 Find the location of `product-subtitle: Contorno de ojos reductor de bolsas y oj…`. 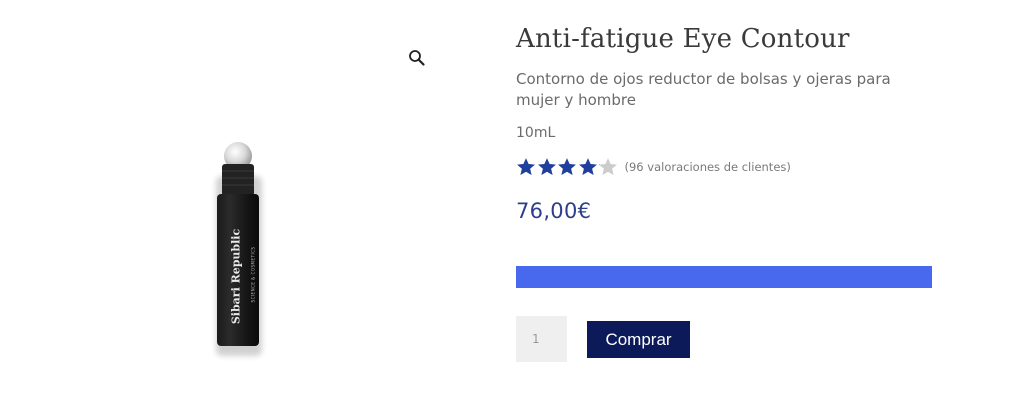

product-subtitle: Contorno de ojos reductor de bolsas y oj… is located at coordinates (703, 89).